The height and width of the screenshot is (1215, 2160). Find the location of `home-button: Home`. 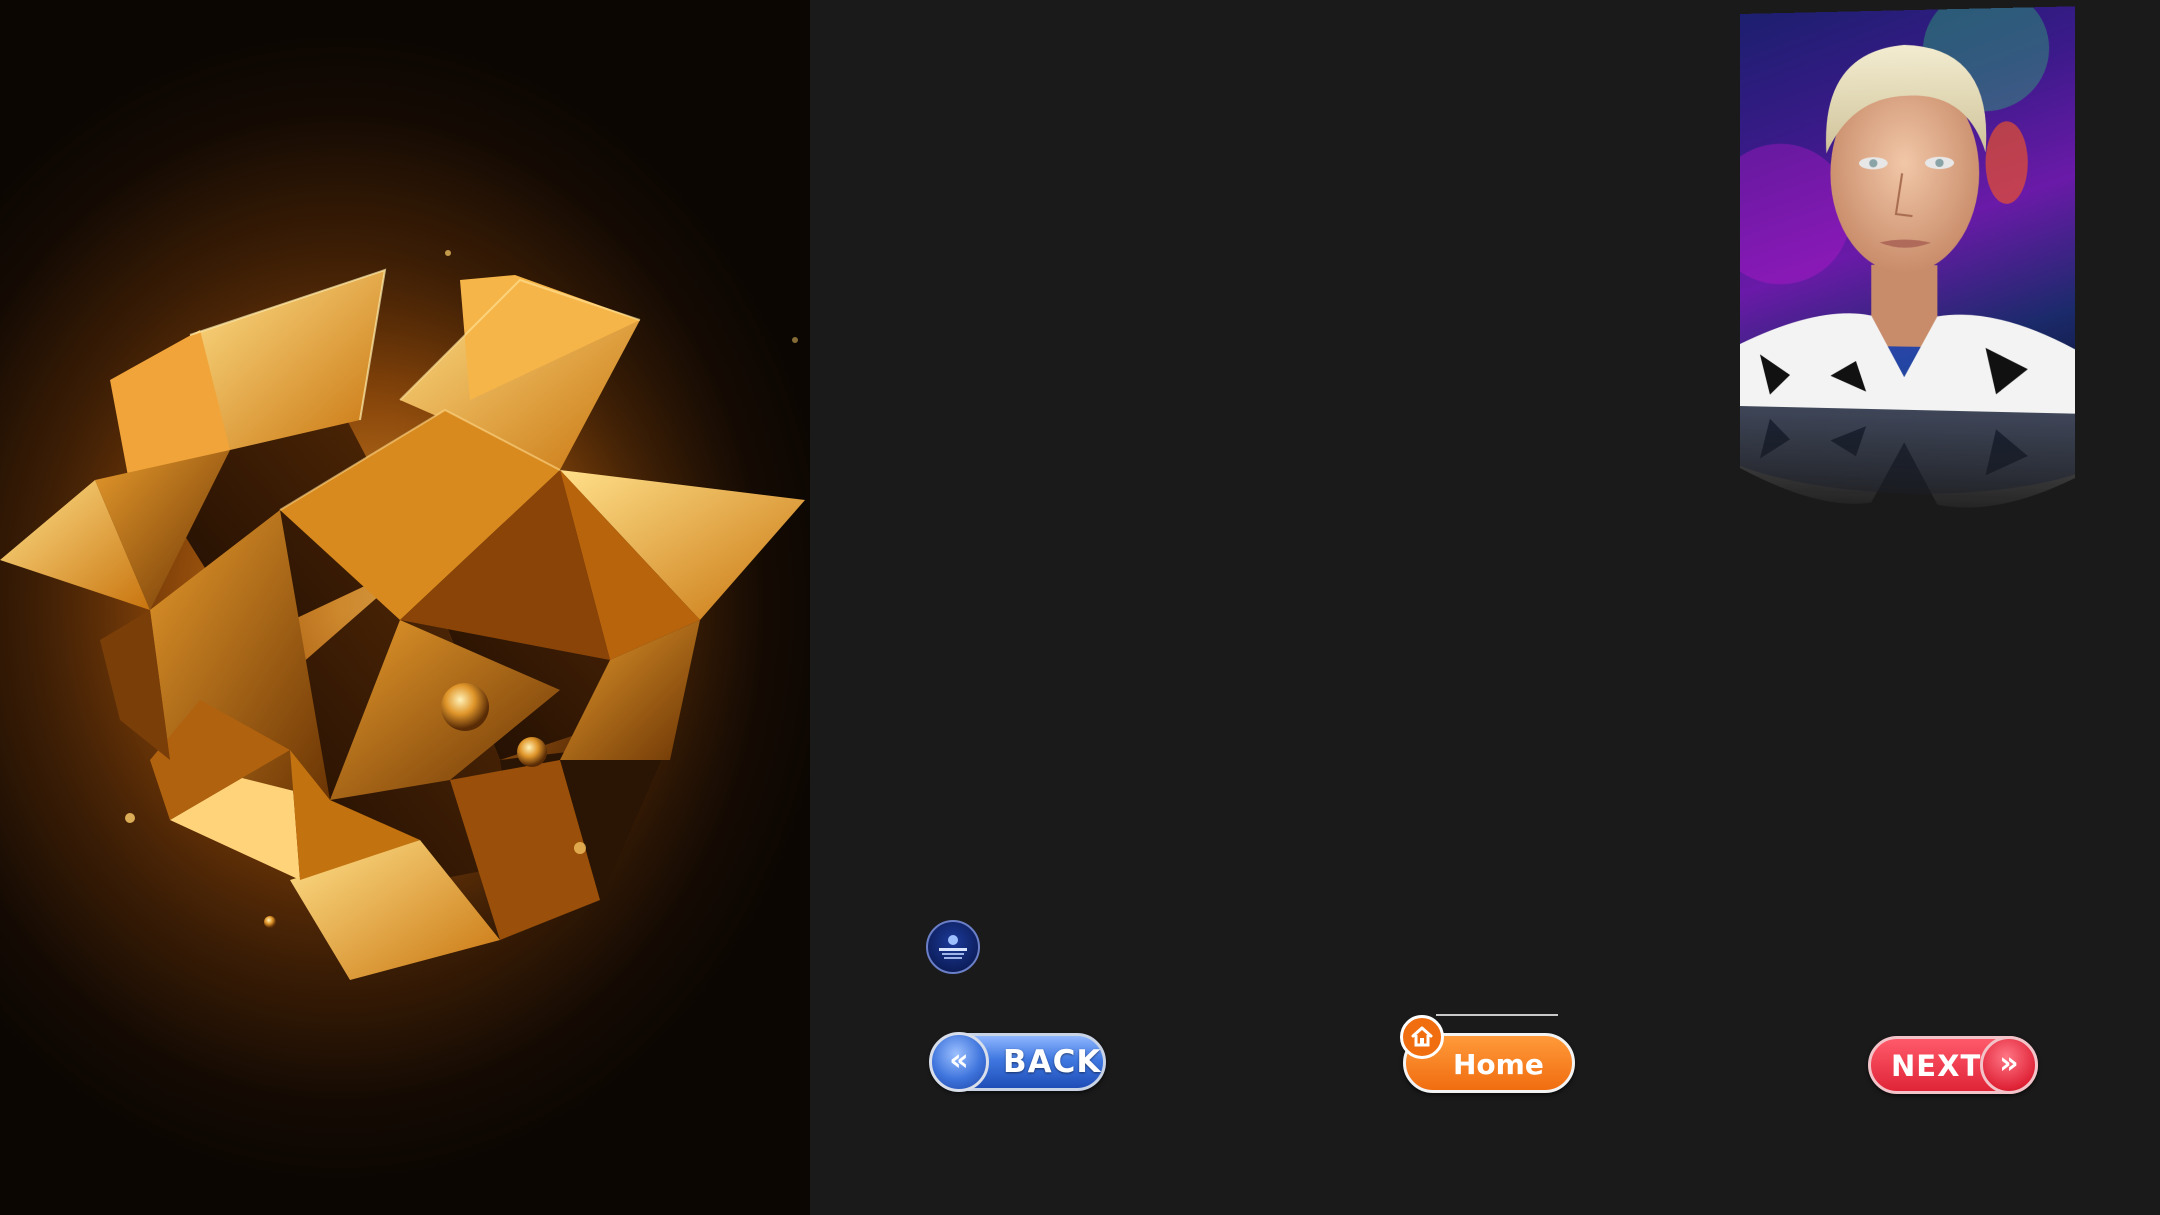

home-button: Home is located at coordinates (1487, 1053).